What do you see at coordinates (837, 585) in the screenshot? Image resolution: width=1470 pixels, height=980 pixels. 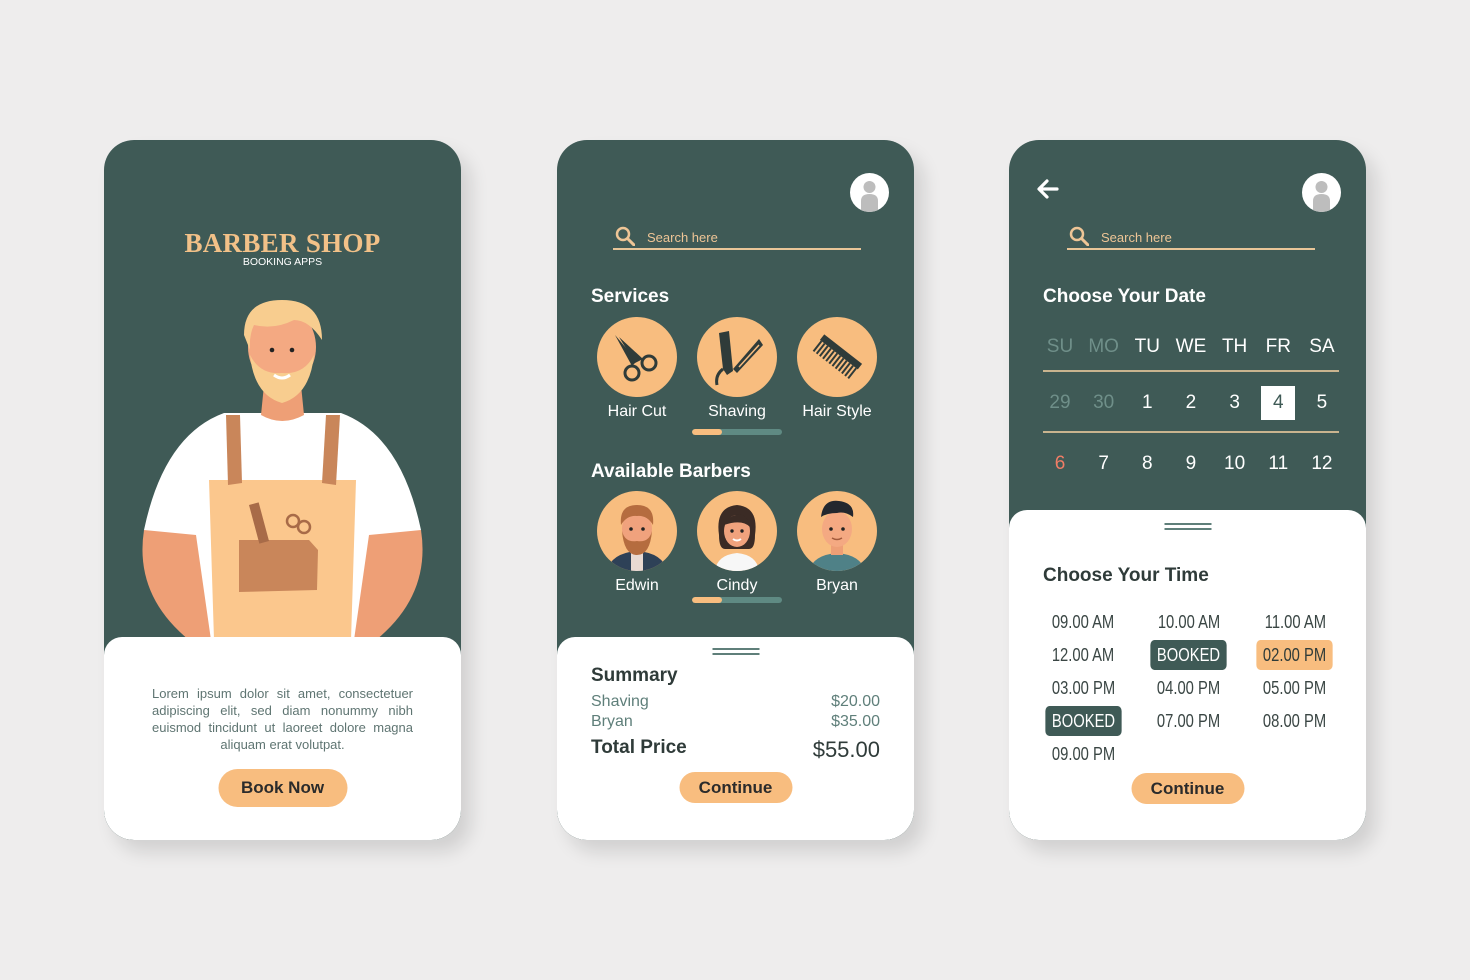 I see `barber-name: Bryan` at bounding box center [837, 585].